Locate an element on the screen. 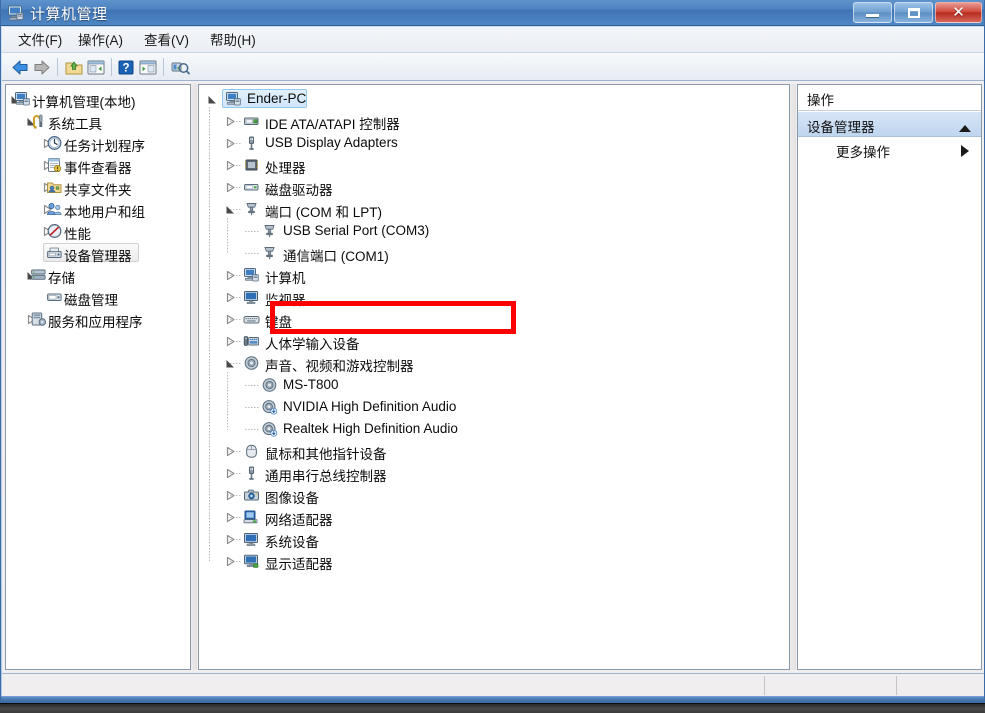  sidebar-tree-item: 事件查看器 is located at coordinates (98, 167).